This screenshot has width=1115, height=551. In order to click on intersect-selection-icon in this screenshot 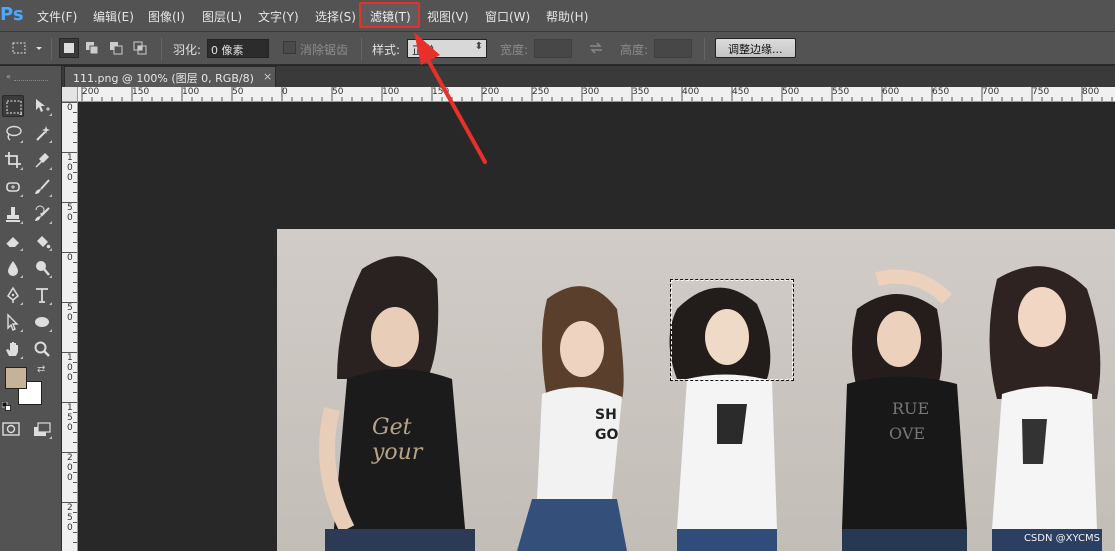, I will do `click(140, 48)`.